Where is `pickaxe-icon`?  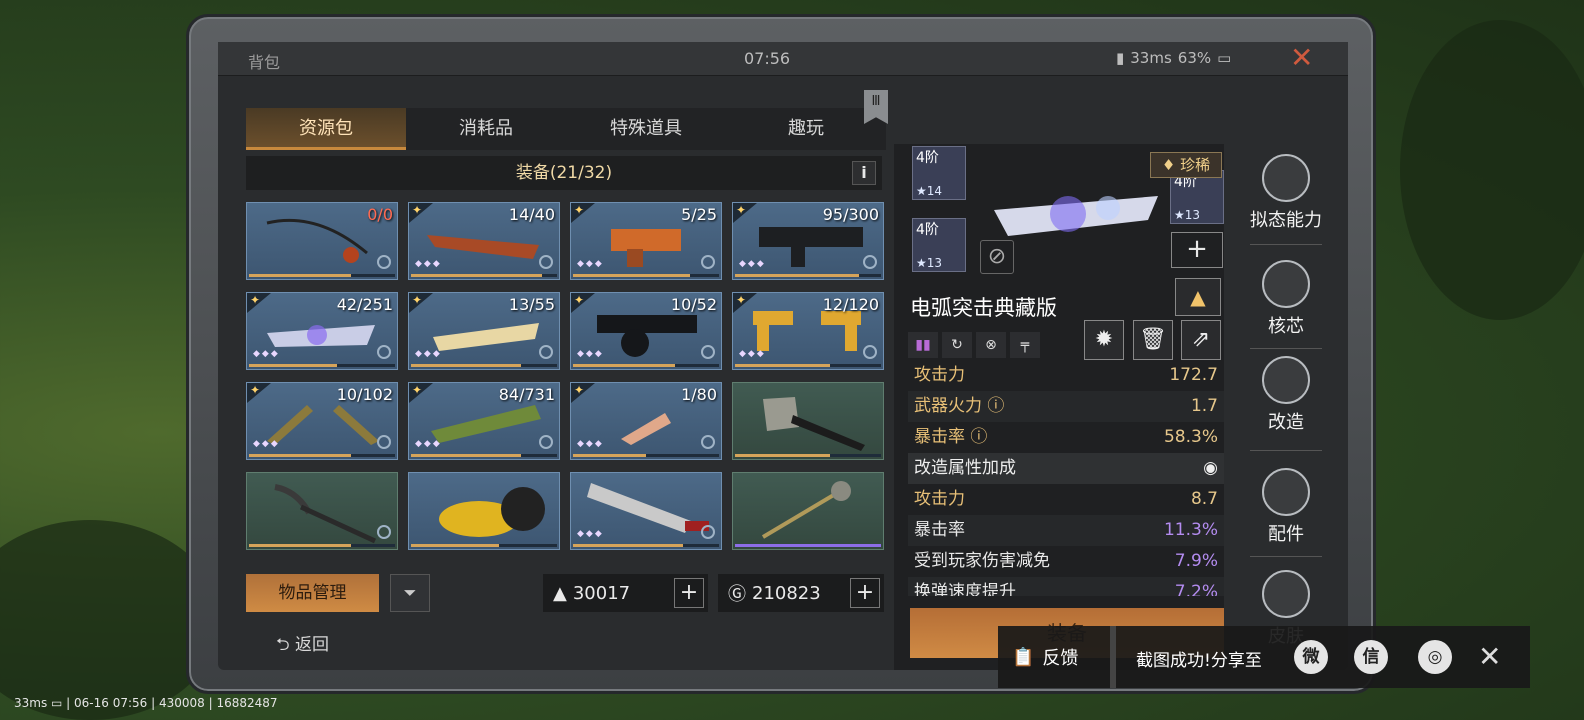 pickaxe-icon is located at coordinates (325, 514).